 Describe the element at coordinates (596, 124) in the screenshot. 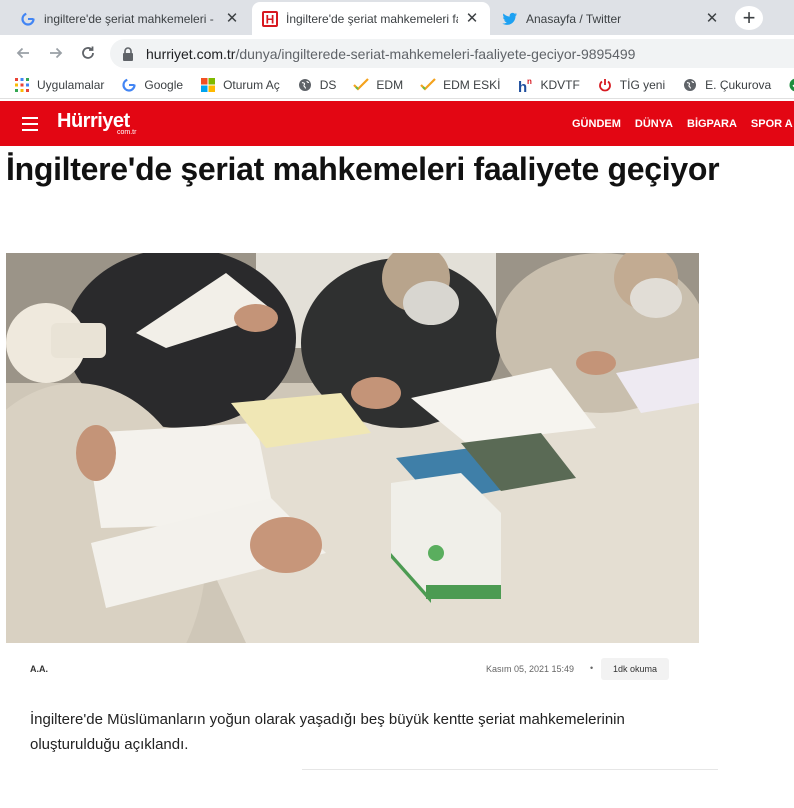

I see `nav-item-gundem: GÜNDEM` at that location.